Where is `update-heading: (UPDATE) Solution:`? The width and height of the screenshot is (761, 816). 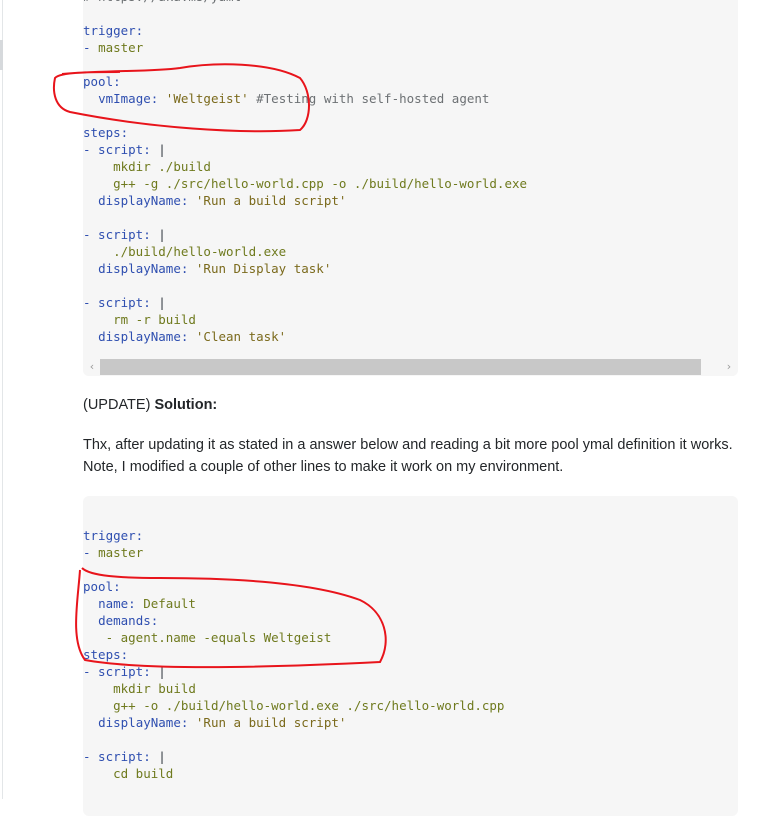
update-heading: (UPDATE) Solution: is located at coordinates (150, 405).